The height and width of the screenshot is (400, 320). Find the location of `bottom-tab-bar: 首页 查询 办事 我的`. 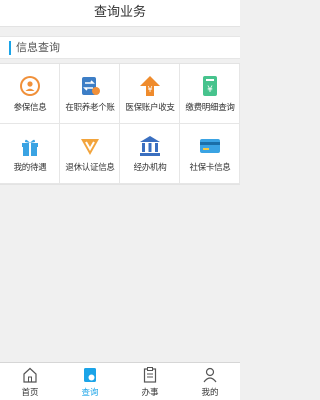

bottom-tab-bar: 首页 查询 办事 我的 is located at coordinates (120, 381).